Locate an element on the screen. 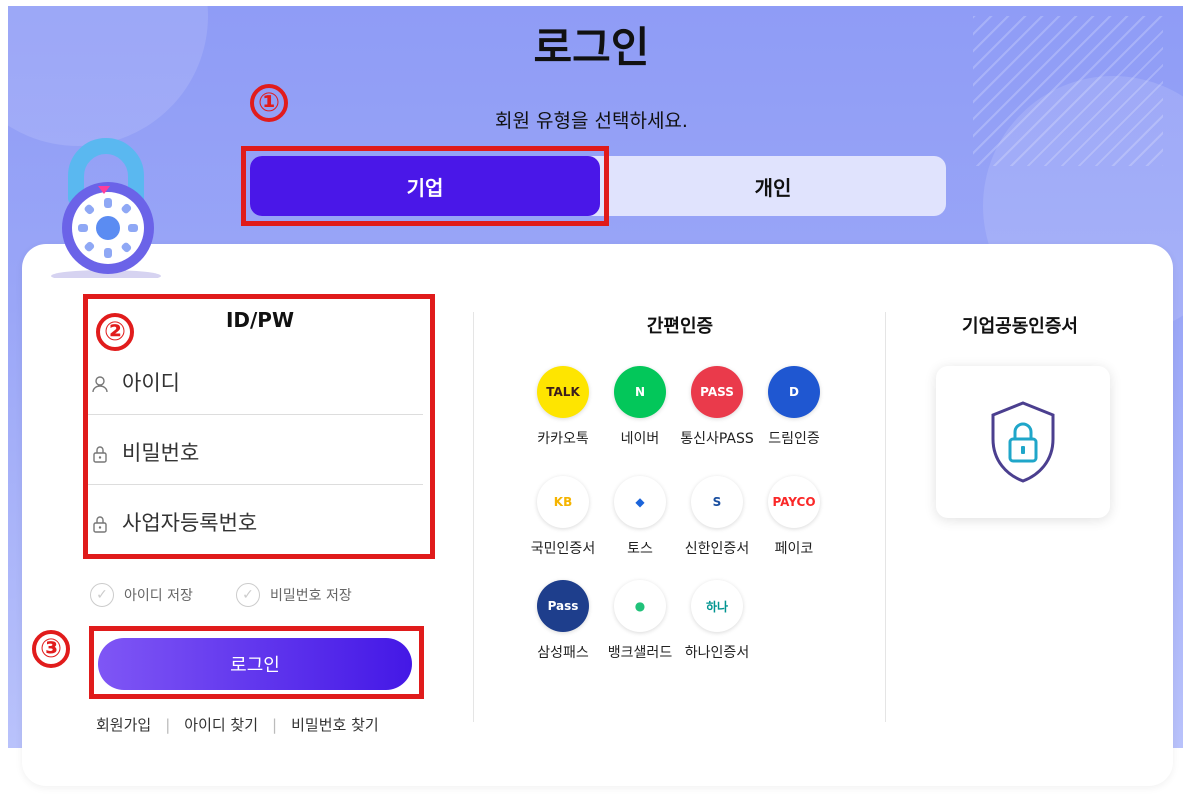 The image size is (1183, 797). provider-1: TALK 카카오톡 is located at coordinates (563, 407).